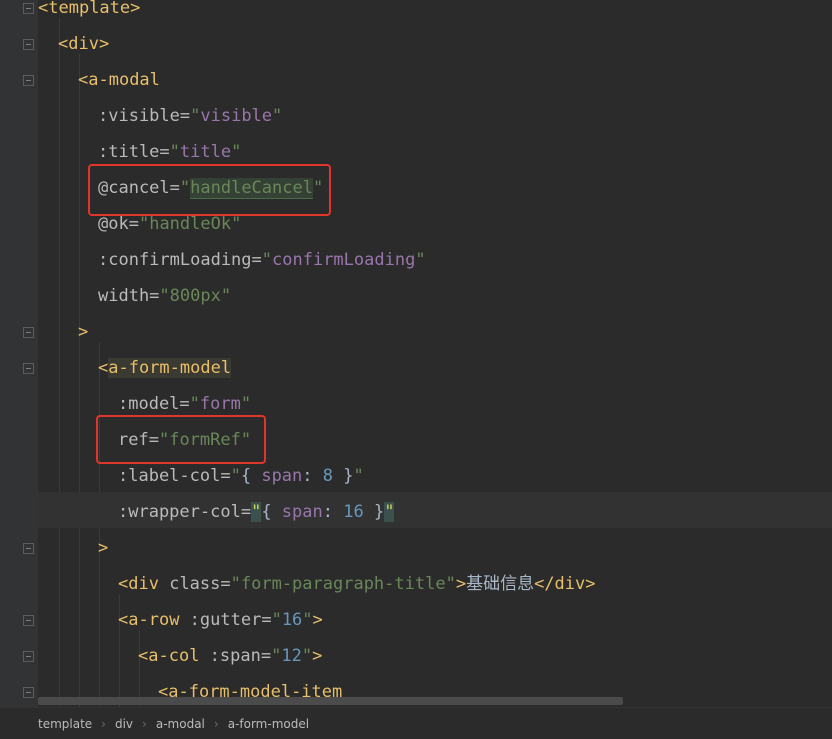  I want to click on code-line: <a-row :gutter="16">, so click(220, 620).